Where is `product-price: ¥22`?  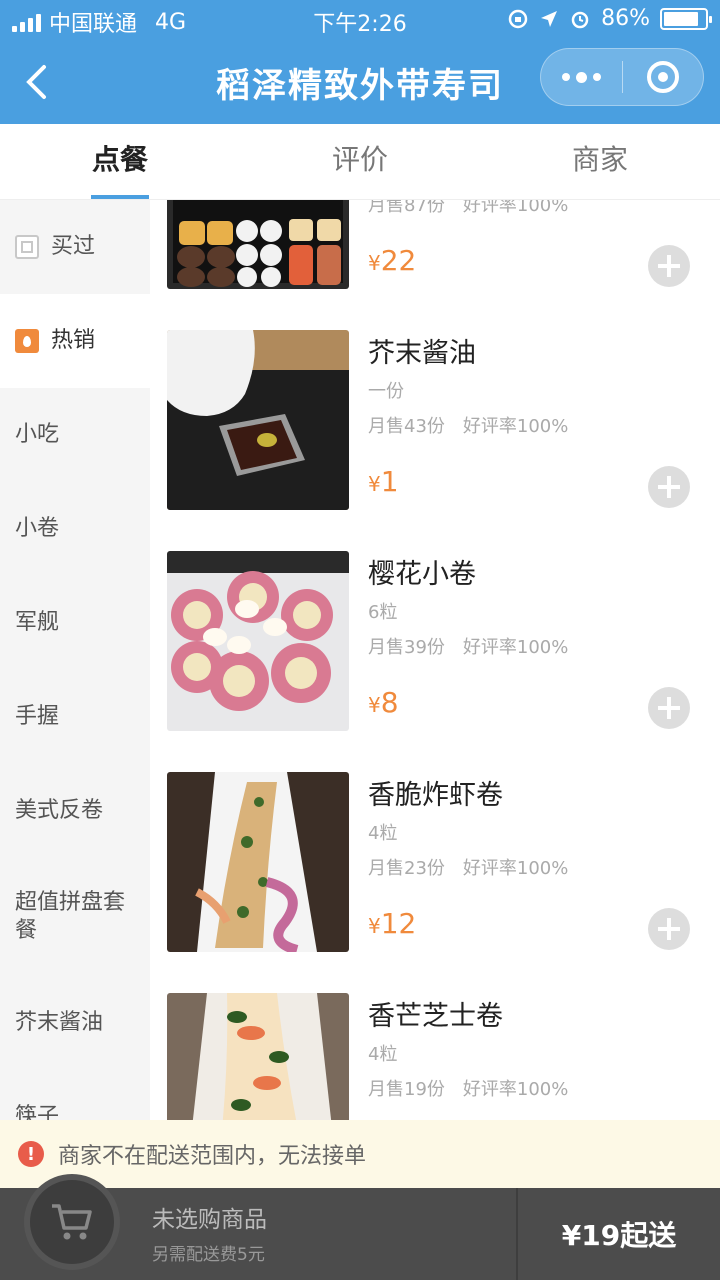
product-price: ¥22 is located at coordinates (392, 260).